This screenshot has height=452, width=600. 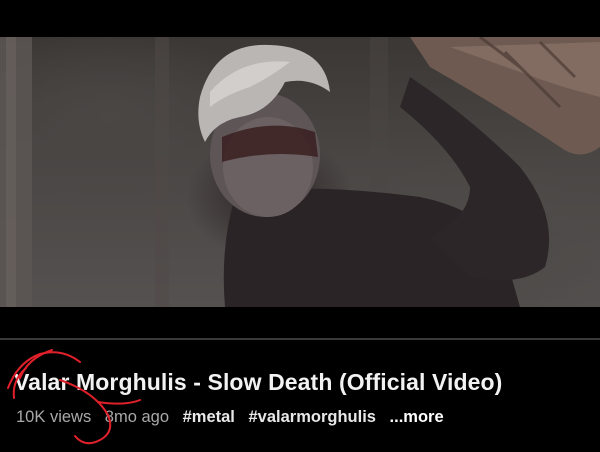 What do you see at coordinates (209, 417) in the screenshot?
I see `hashtag-link: #metal` at bounding box center [209, 417].